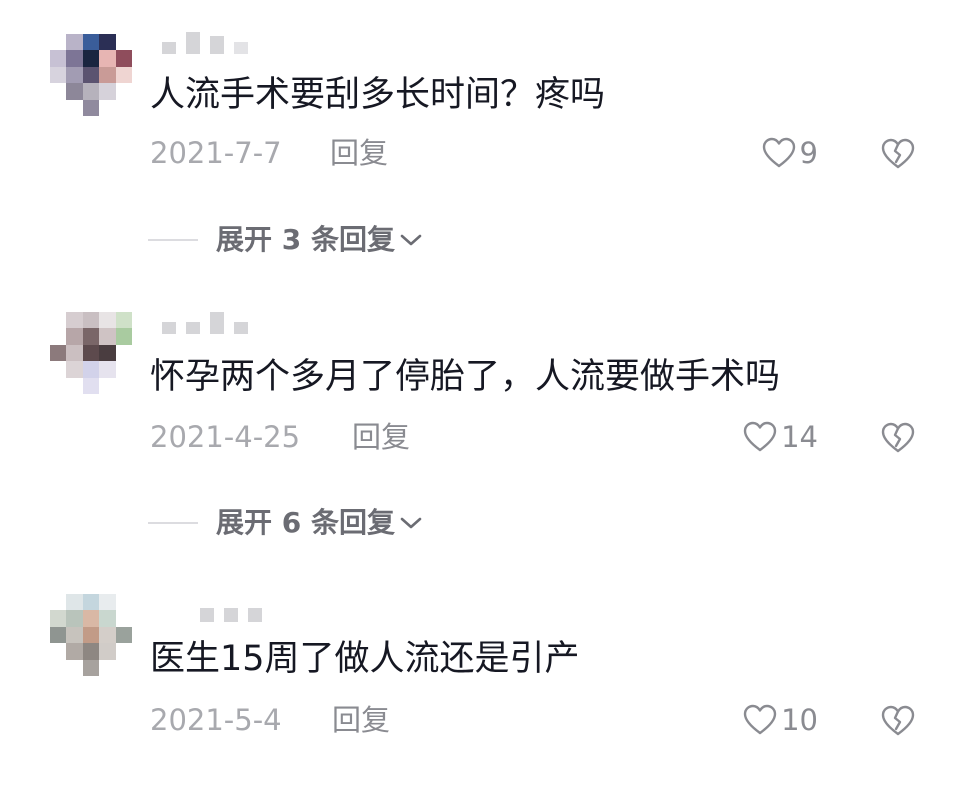 Image resolution: width=960 pixels, height=785 pixels. Describe the element at coordinates (780, 437) in the screenshot. I see `like-button: 14` at that location.